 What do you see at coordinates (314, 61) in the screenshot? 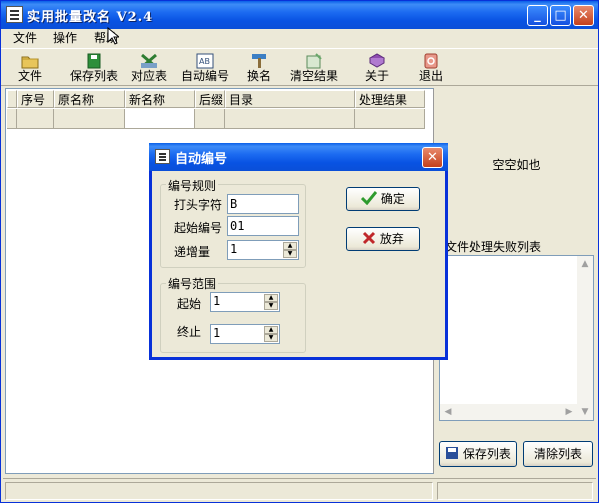
I see `clear-icon` at bounding box center [314, 61].